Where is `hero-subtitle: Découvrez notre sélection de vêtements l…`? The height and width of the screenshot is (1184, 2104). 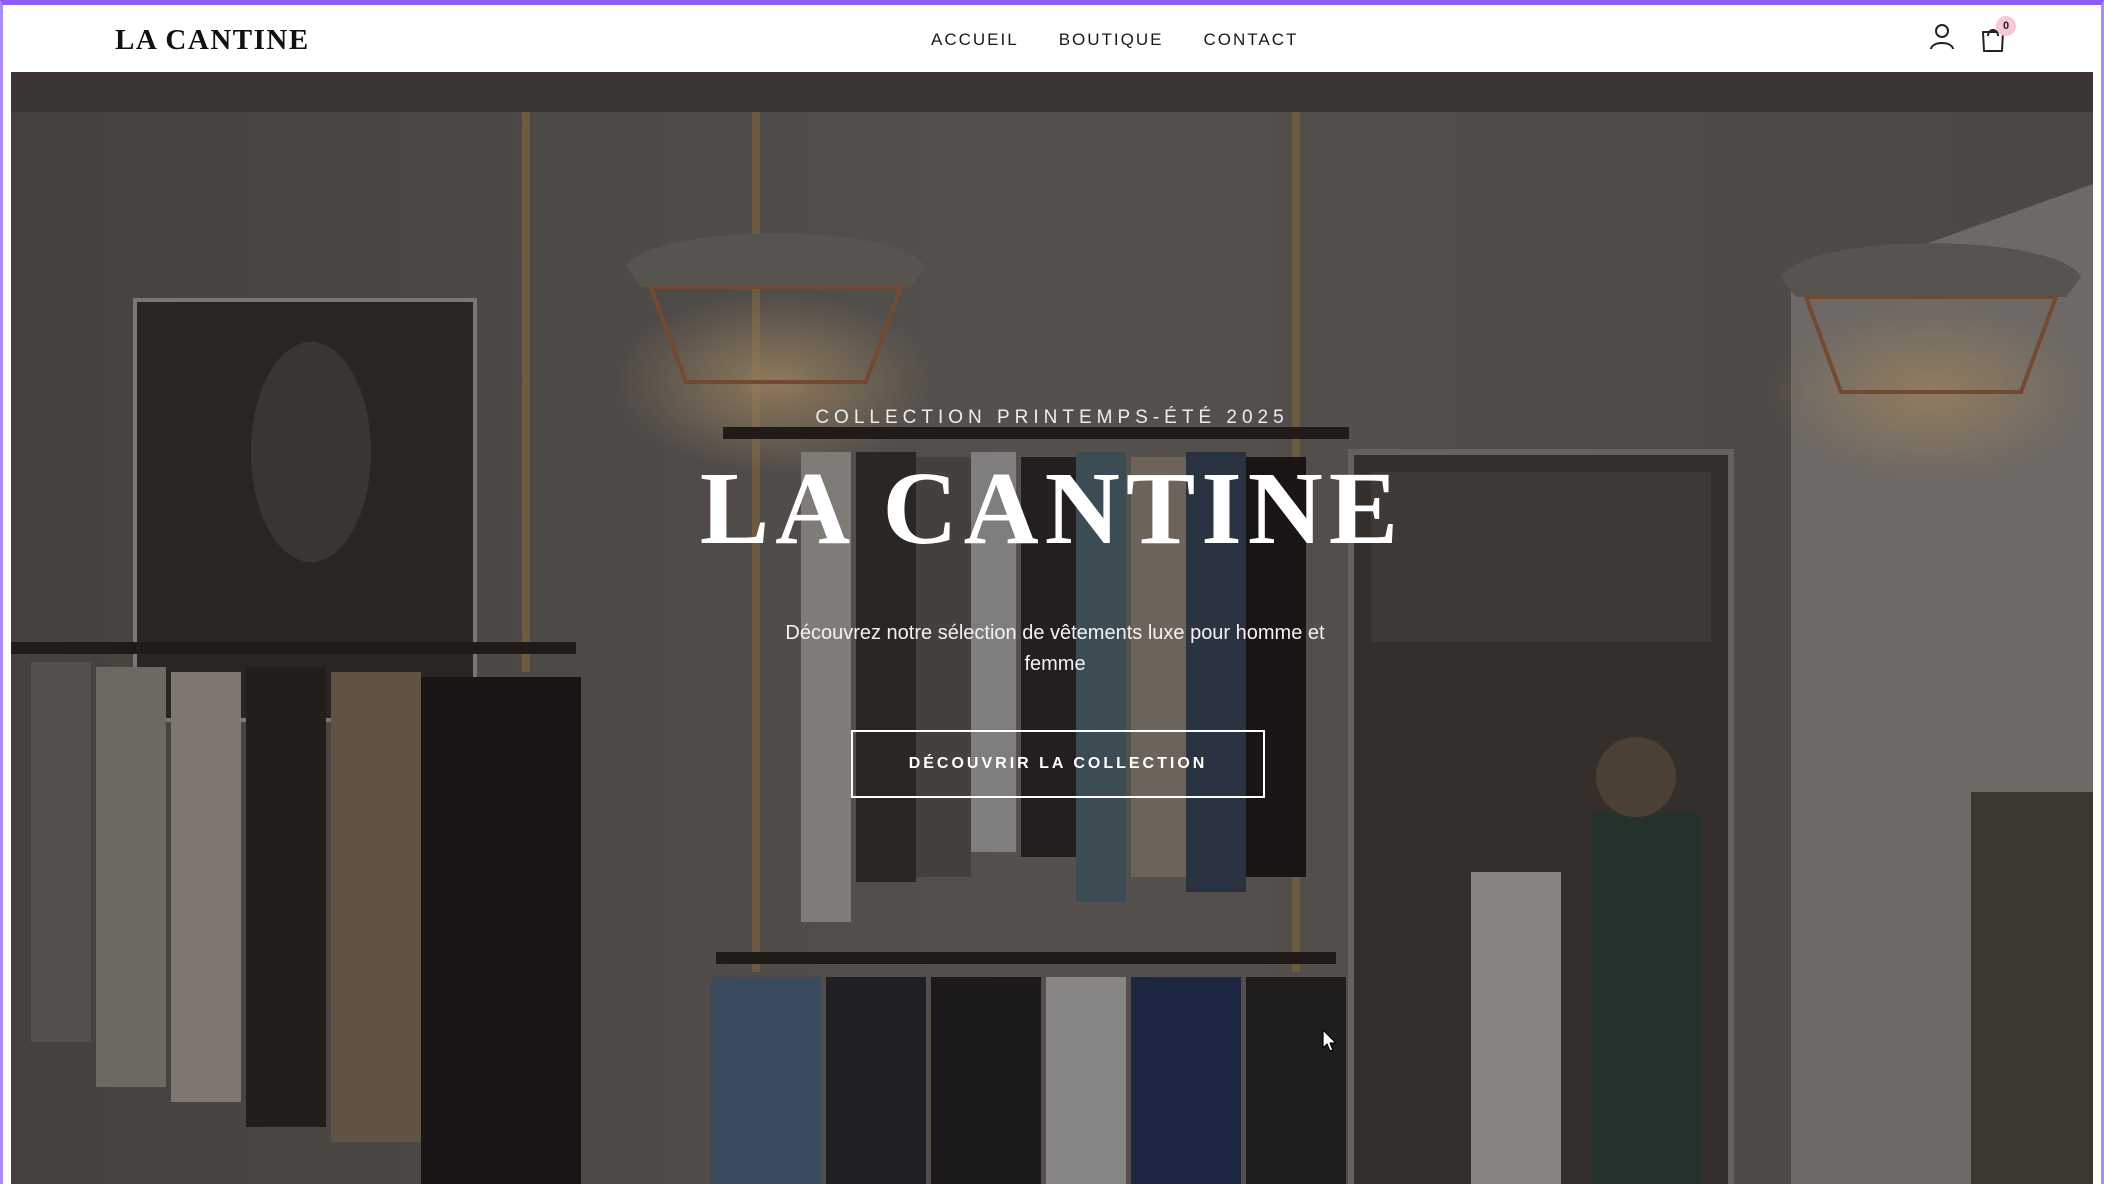 hero-subtitle: Découvrez notre sélection de vêtements l… is located at coordinates (1055, 648).